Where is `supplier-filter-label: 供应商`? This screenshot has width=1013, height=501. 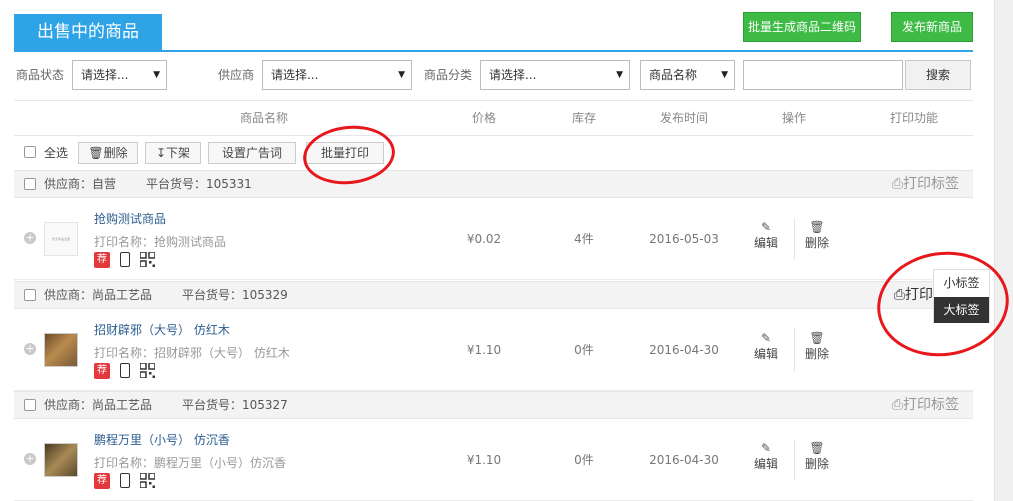 supplier-filter-label: 供应商 is located at coordinates (236, 75).